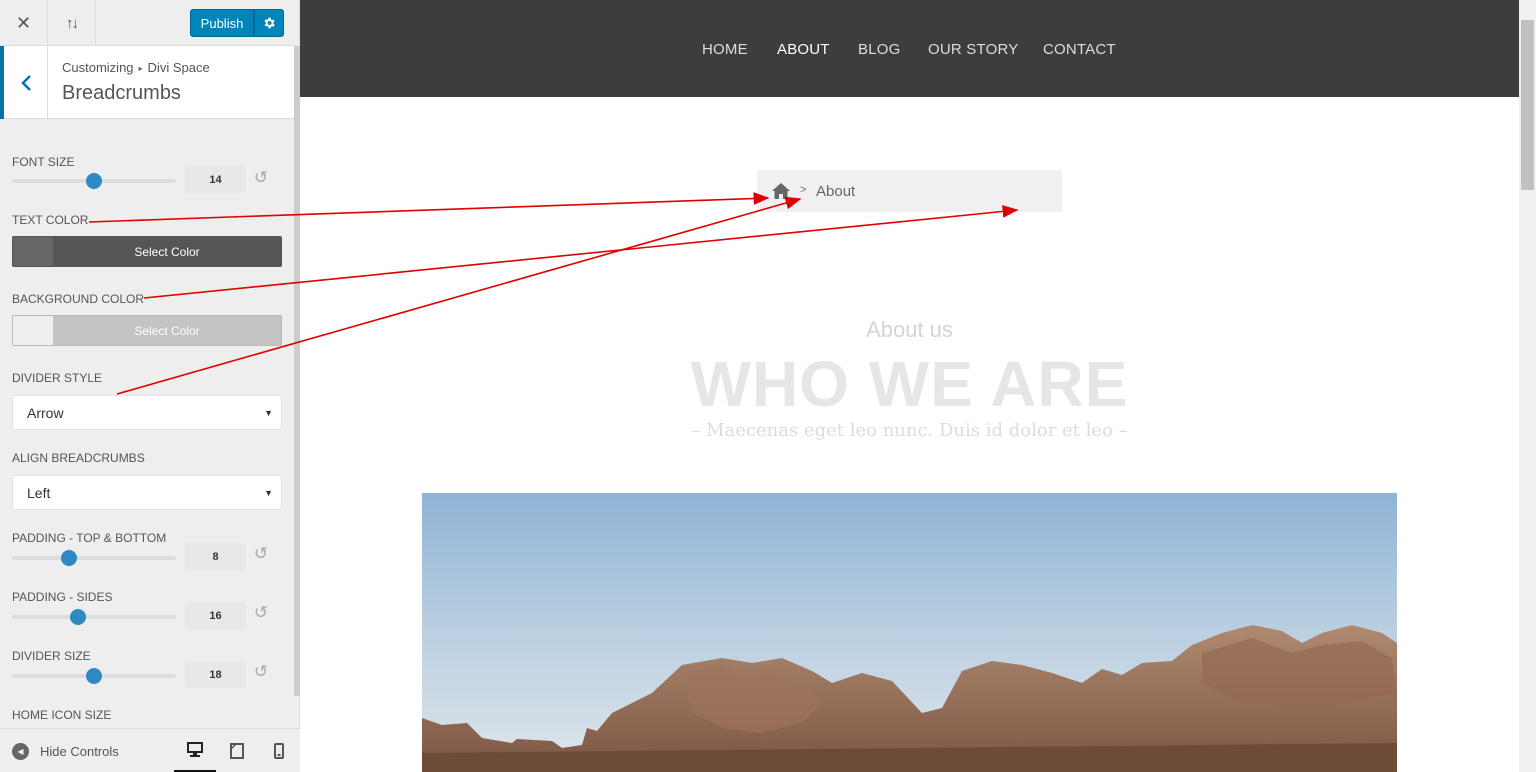  Describe the element at coordinates (1079, 49) in the screenshot. I see `nav-contact: CONTACT` at that location.